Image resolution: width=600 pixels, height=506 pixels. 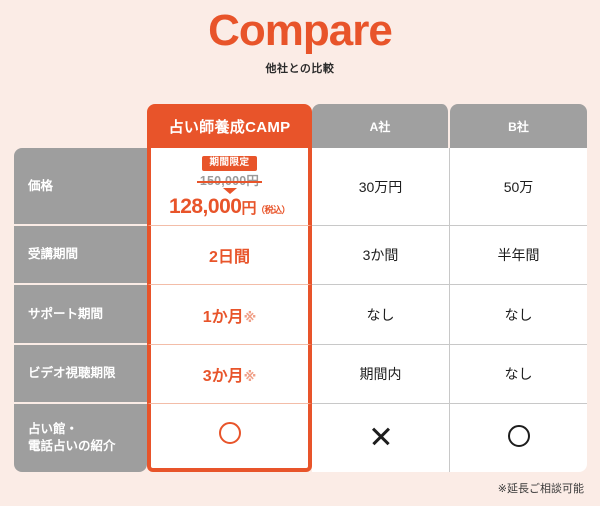 I want to click on cross-mark-icon, so click(x=381, y=436).